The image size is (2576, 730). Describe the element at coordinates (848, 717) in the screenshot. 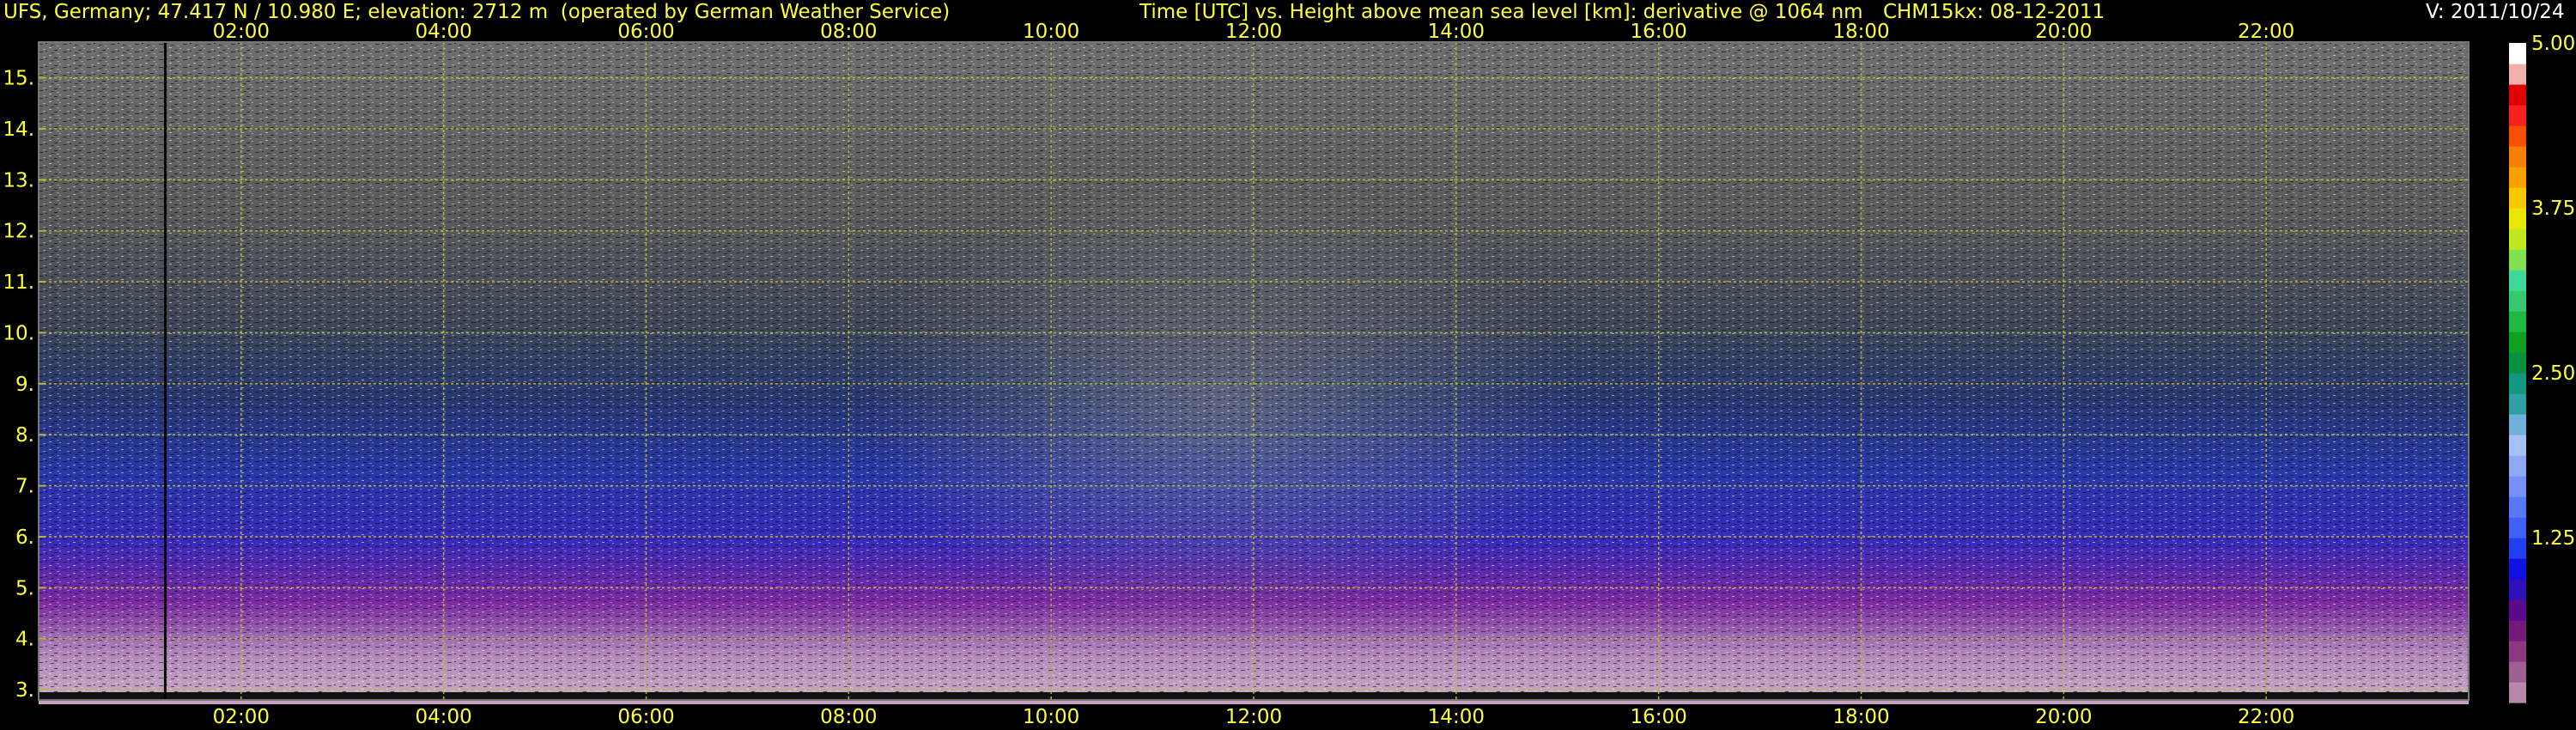

I see `x-tick-label-bottom: 08:00` at that location.